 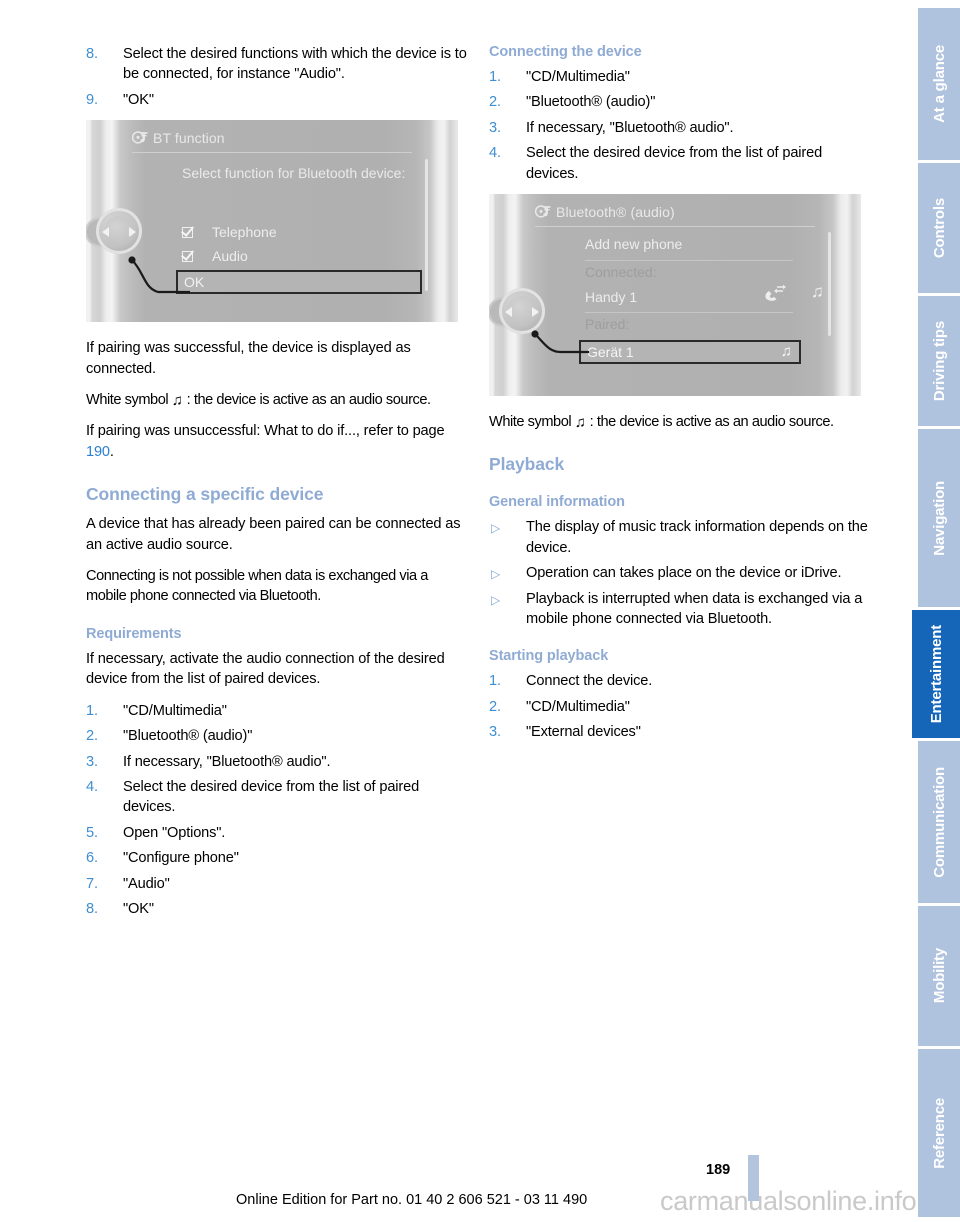 I want to click on step-text: "Audio", so click(x=146, y=883).